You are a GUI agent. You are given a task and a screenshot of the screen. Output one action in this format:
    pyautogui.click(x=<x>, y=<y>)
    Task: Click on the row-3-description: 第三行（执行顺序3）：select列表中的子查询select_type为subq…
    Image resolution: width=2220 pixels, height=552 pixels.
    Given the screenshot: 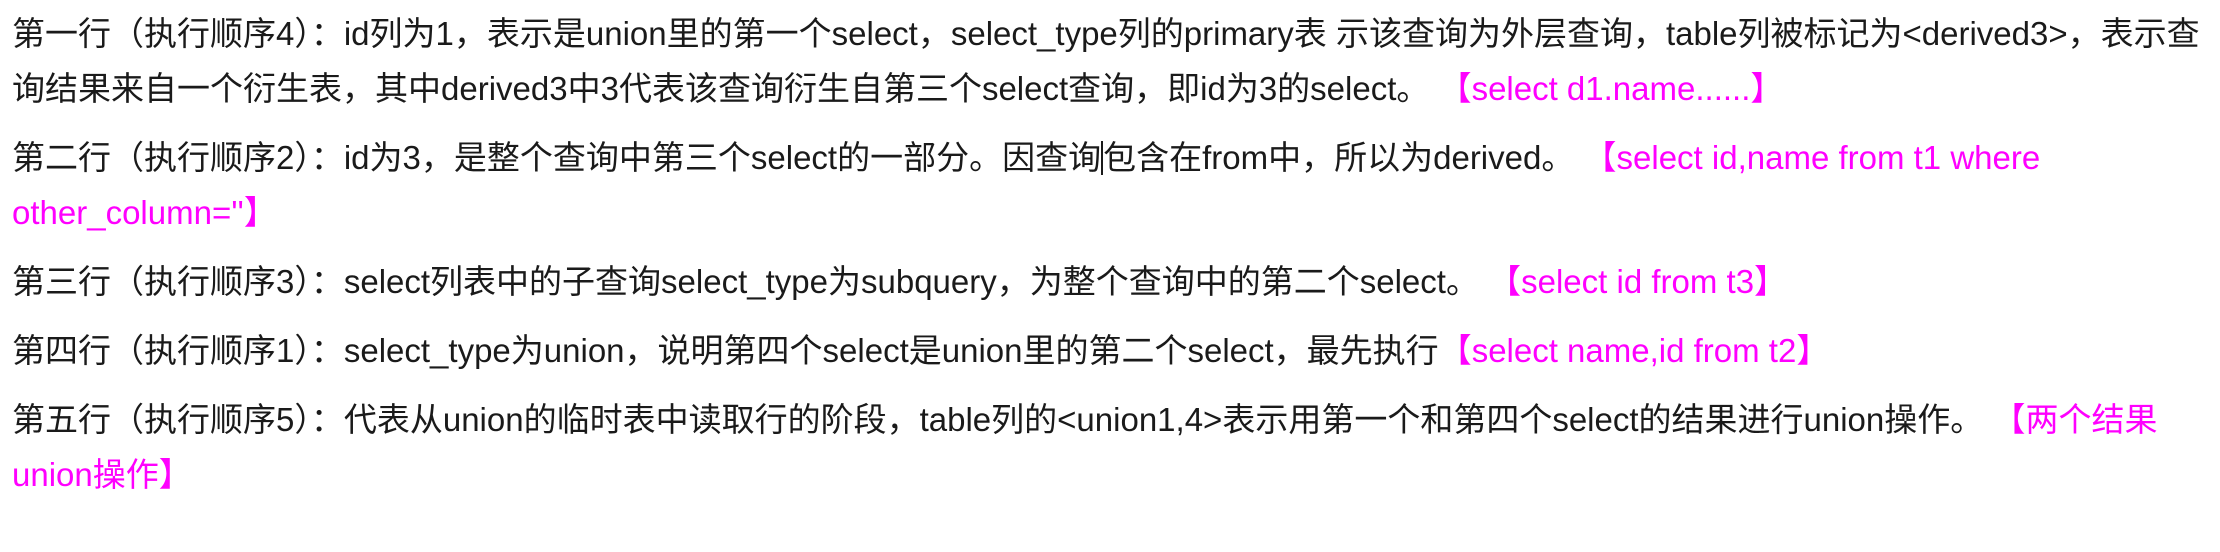 What is the action you would take?
    pyautogui.click(x=745, y=281)
    